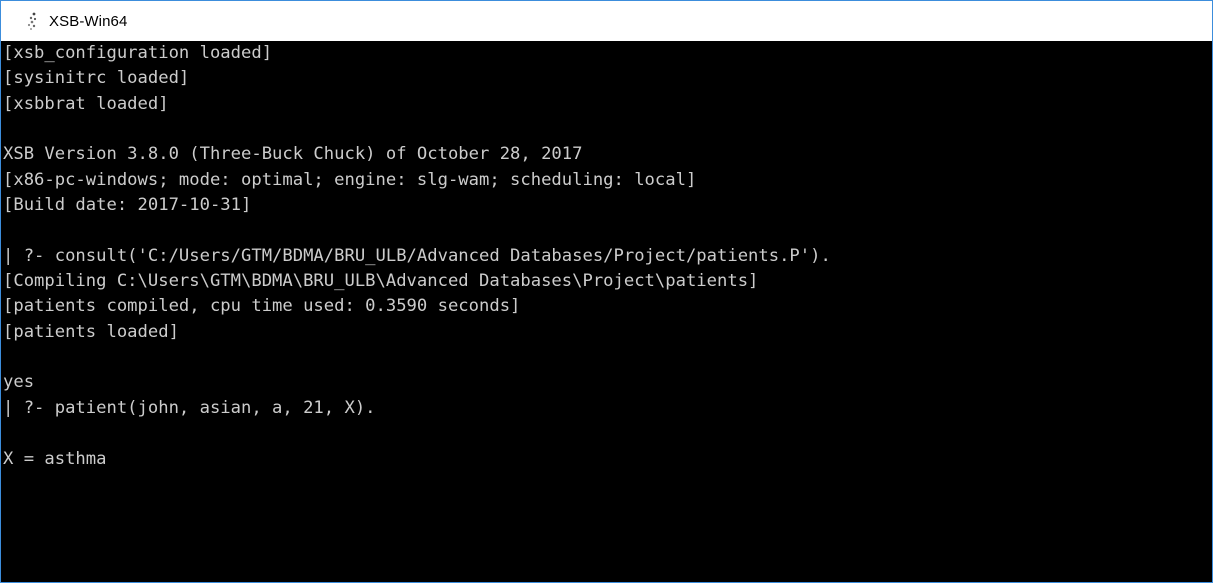 The image size is (1213, 583). I want to click on console-line: [xsb_configuration loaded], so click(138, 53).